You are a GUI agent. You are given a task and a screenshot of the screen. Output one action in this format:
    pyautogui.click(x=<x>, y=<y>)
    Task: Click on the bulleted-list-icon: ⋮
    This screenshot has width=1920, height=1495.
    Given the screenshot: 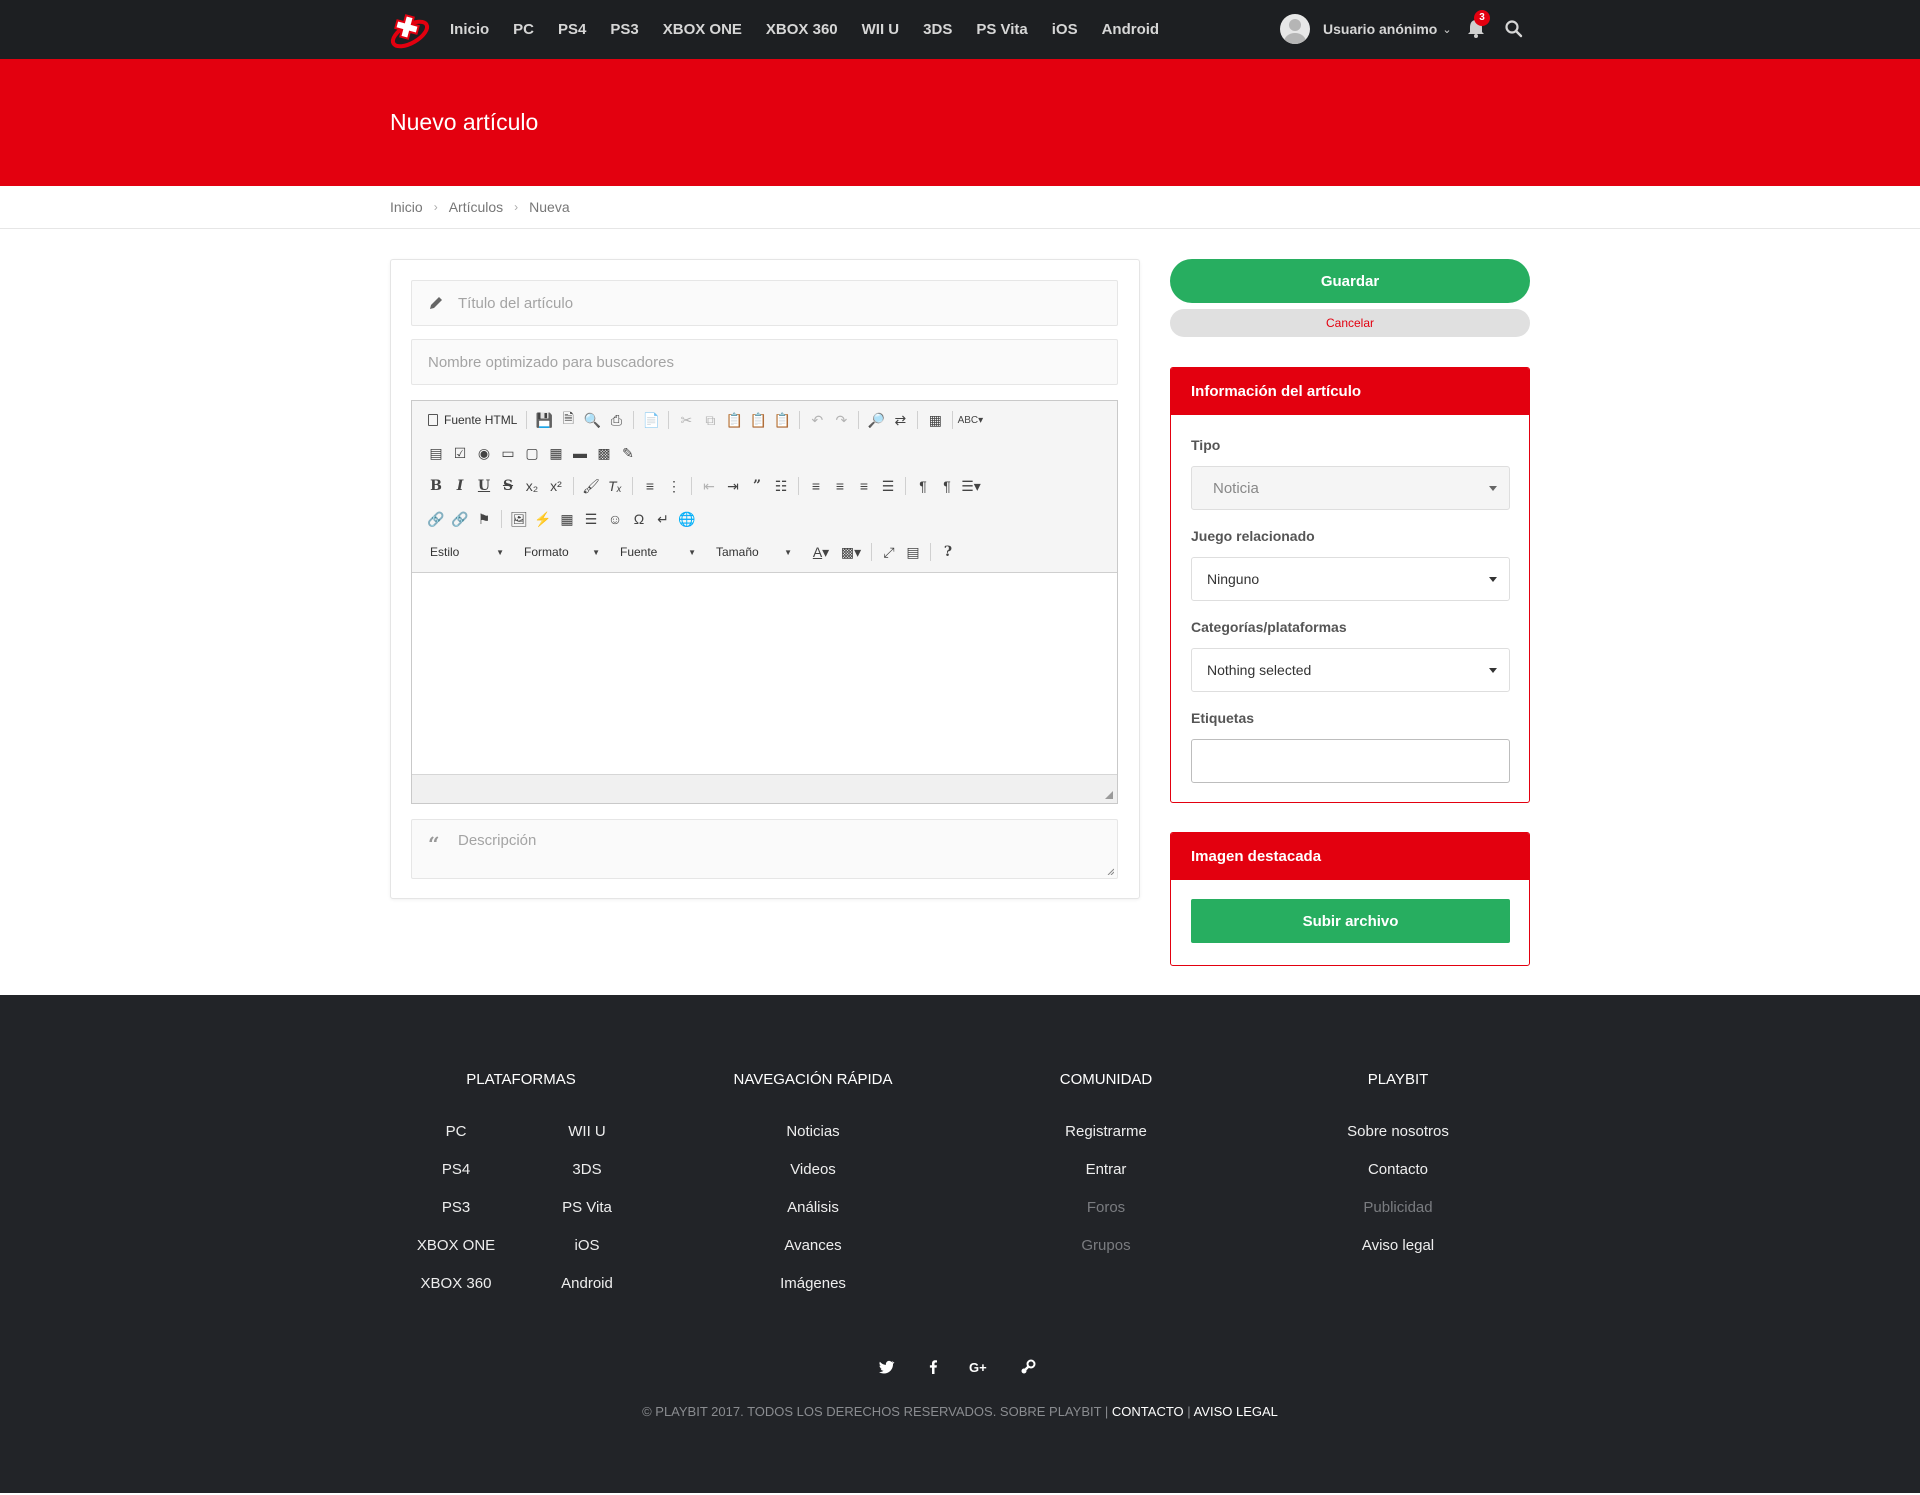 What is the action you would take?
    pyautogui.click(x=674, y=486)
    